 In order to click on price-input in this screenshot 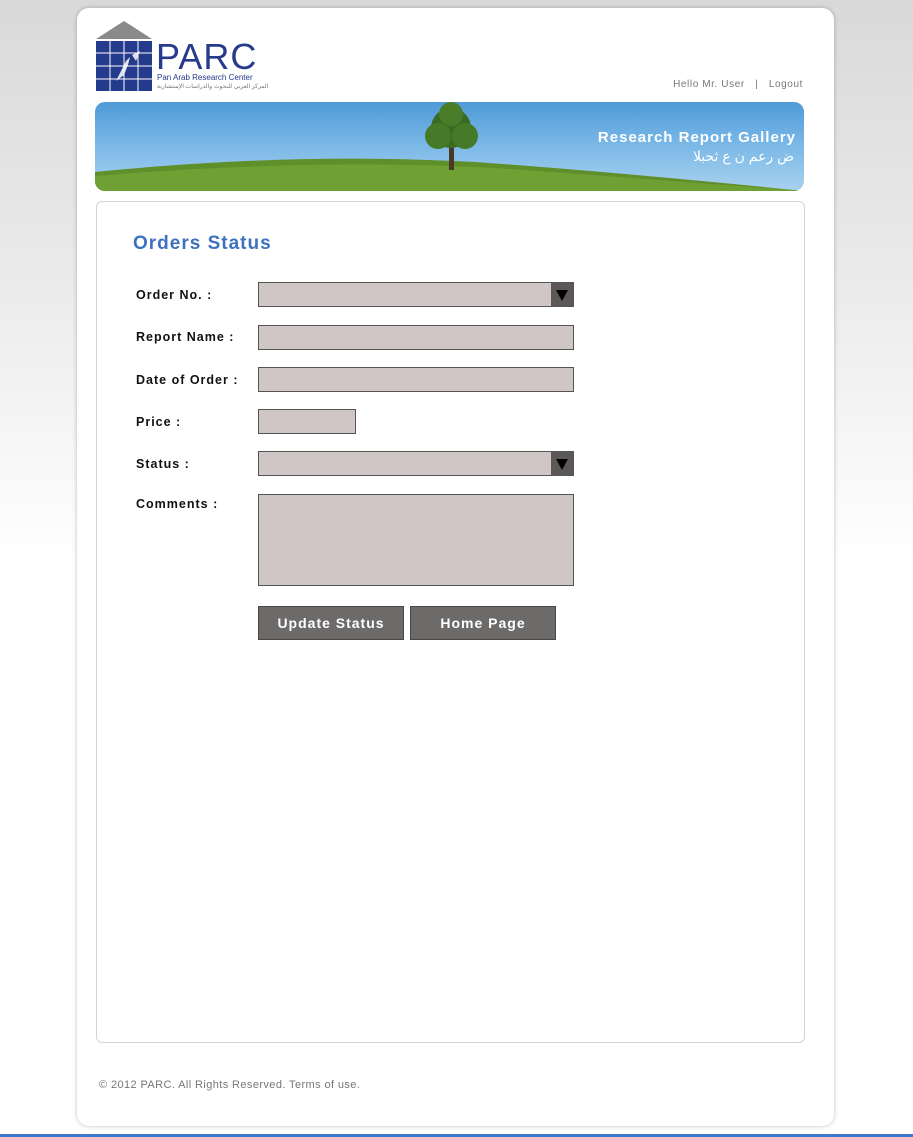, I will do `click(307, 421)`.